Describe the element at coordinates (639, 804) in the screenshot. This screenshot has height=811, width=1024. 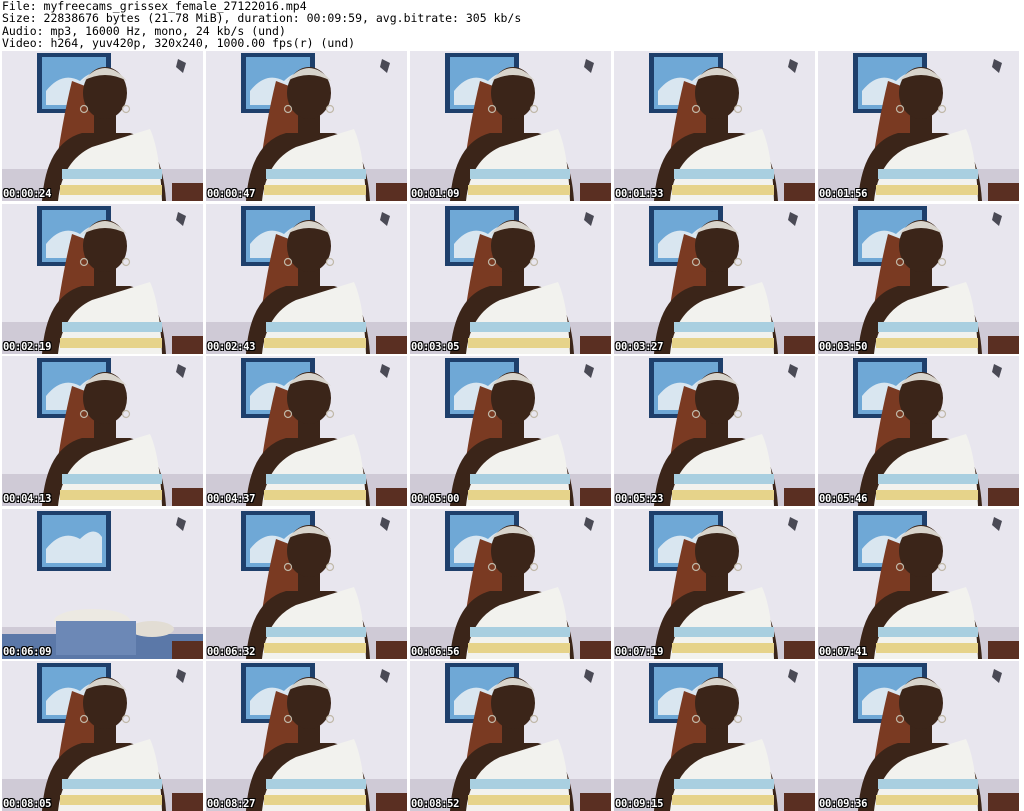
I see `thumbnail-timestamp: 00:09:15` at that location.